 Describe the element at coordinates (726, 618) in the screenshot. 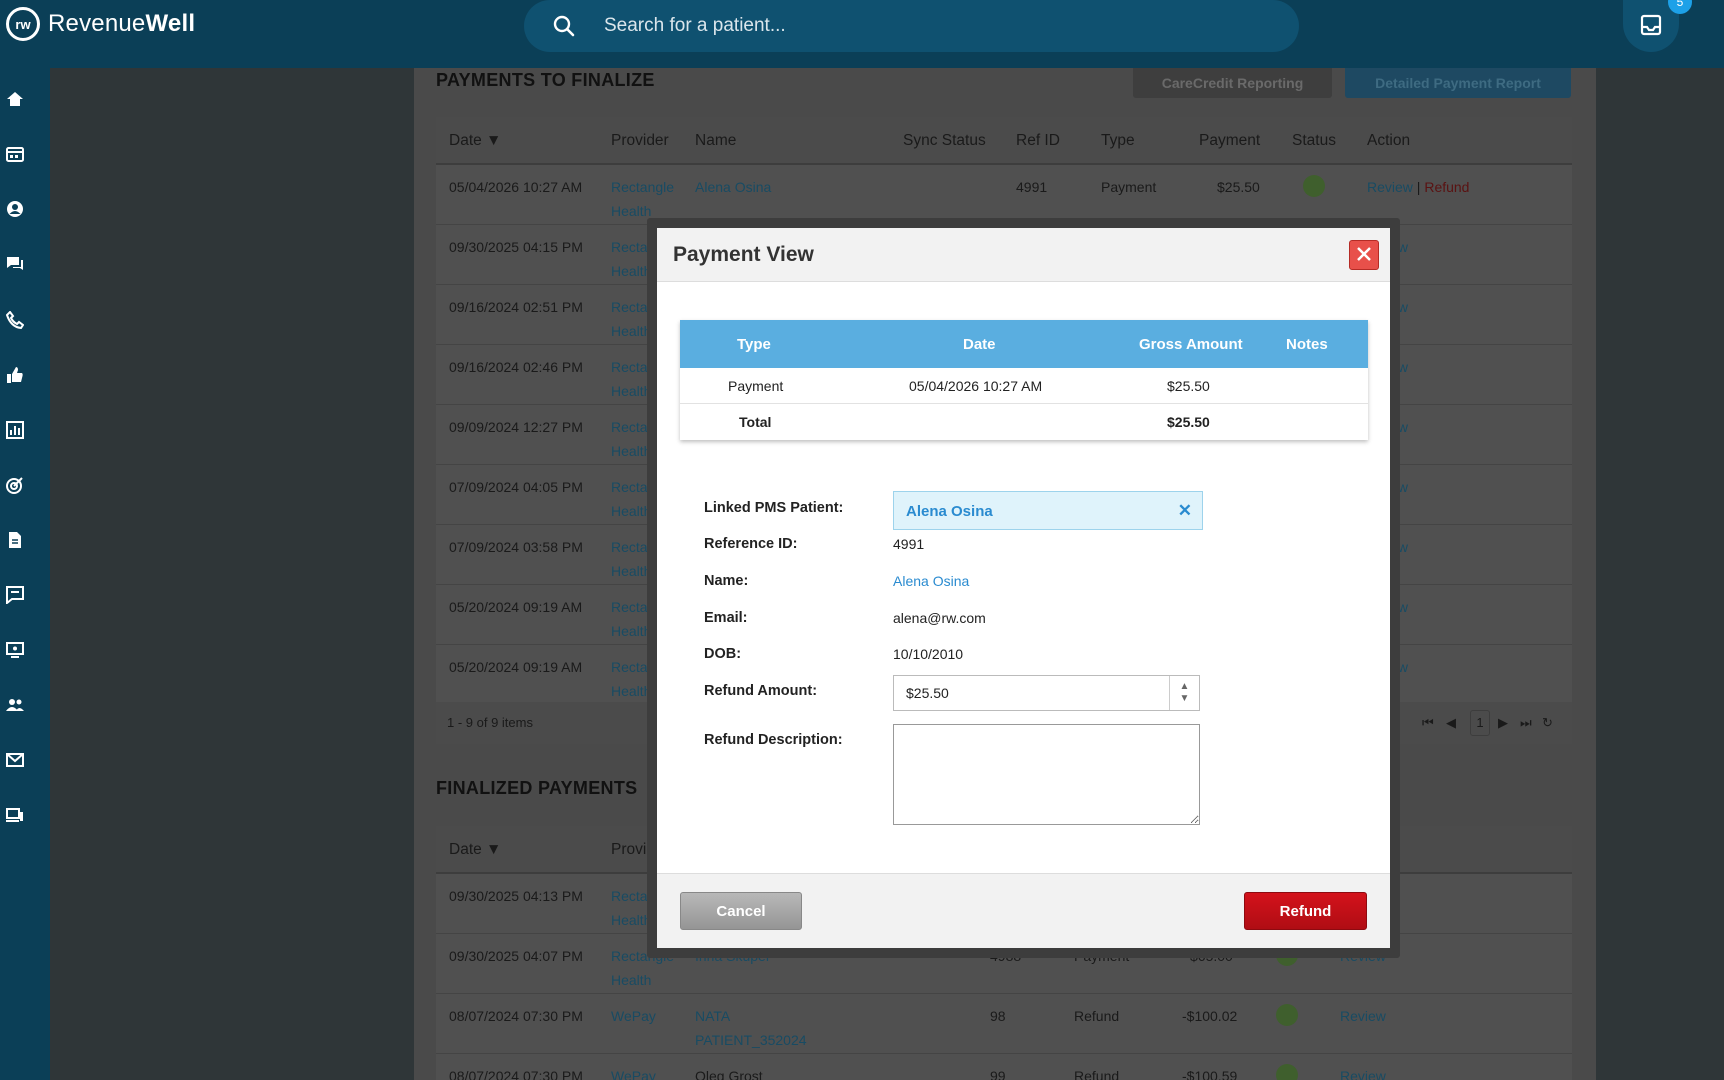

I see `email-label: Email:` at that location.